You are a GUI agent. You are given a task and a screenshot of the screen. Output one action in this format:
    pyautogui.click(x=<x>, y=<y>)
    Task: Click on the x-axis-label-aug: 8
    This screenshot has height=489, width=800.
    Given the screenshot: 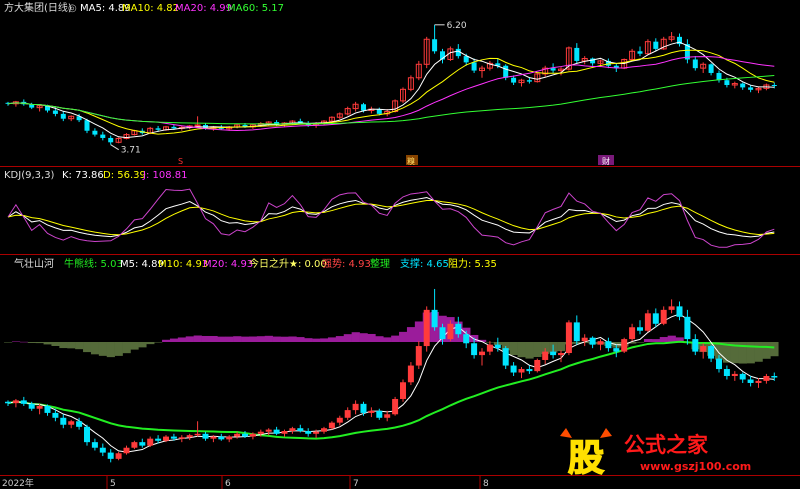 What is the action you would take?
    pyautogui.click(x=486, y=484)
    